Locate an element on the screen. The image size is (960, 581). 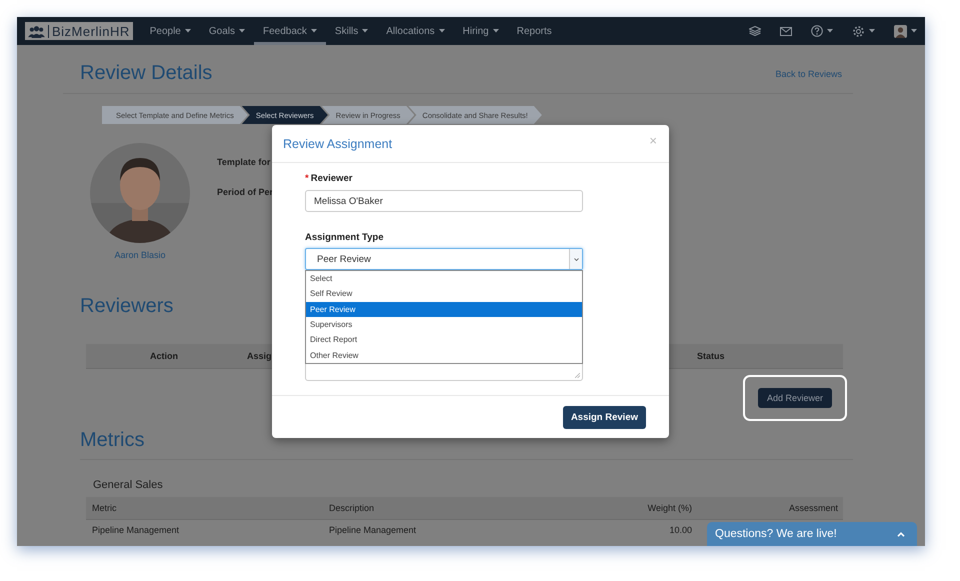
chevron-up-icon is located at coordinates (901, 534).